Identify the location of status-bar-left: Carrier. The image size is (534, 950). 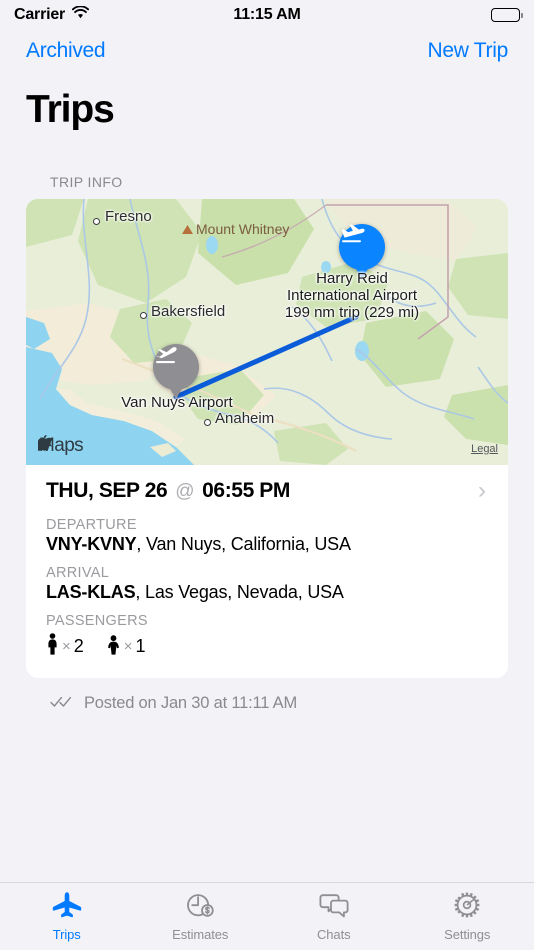
(123, 14).